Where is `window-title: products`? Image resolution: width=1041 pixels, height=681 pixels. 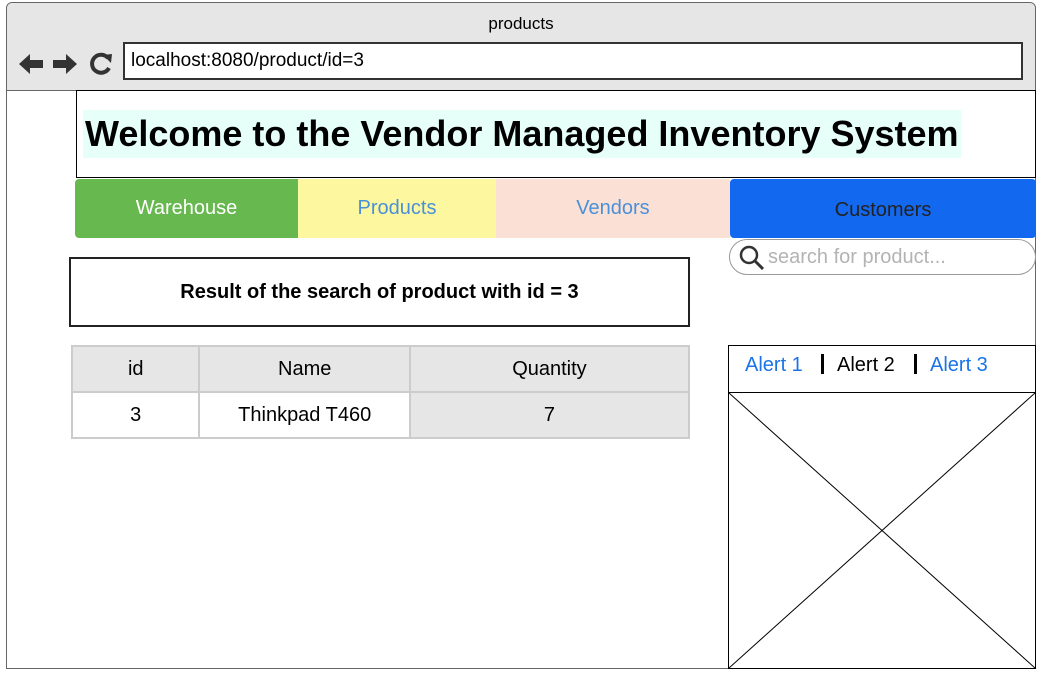 window-title: products is located at coordinates (521, 23).